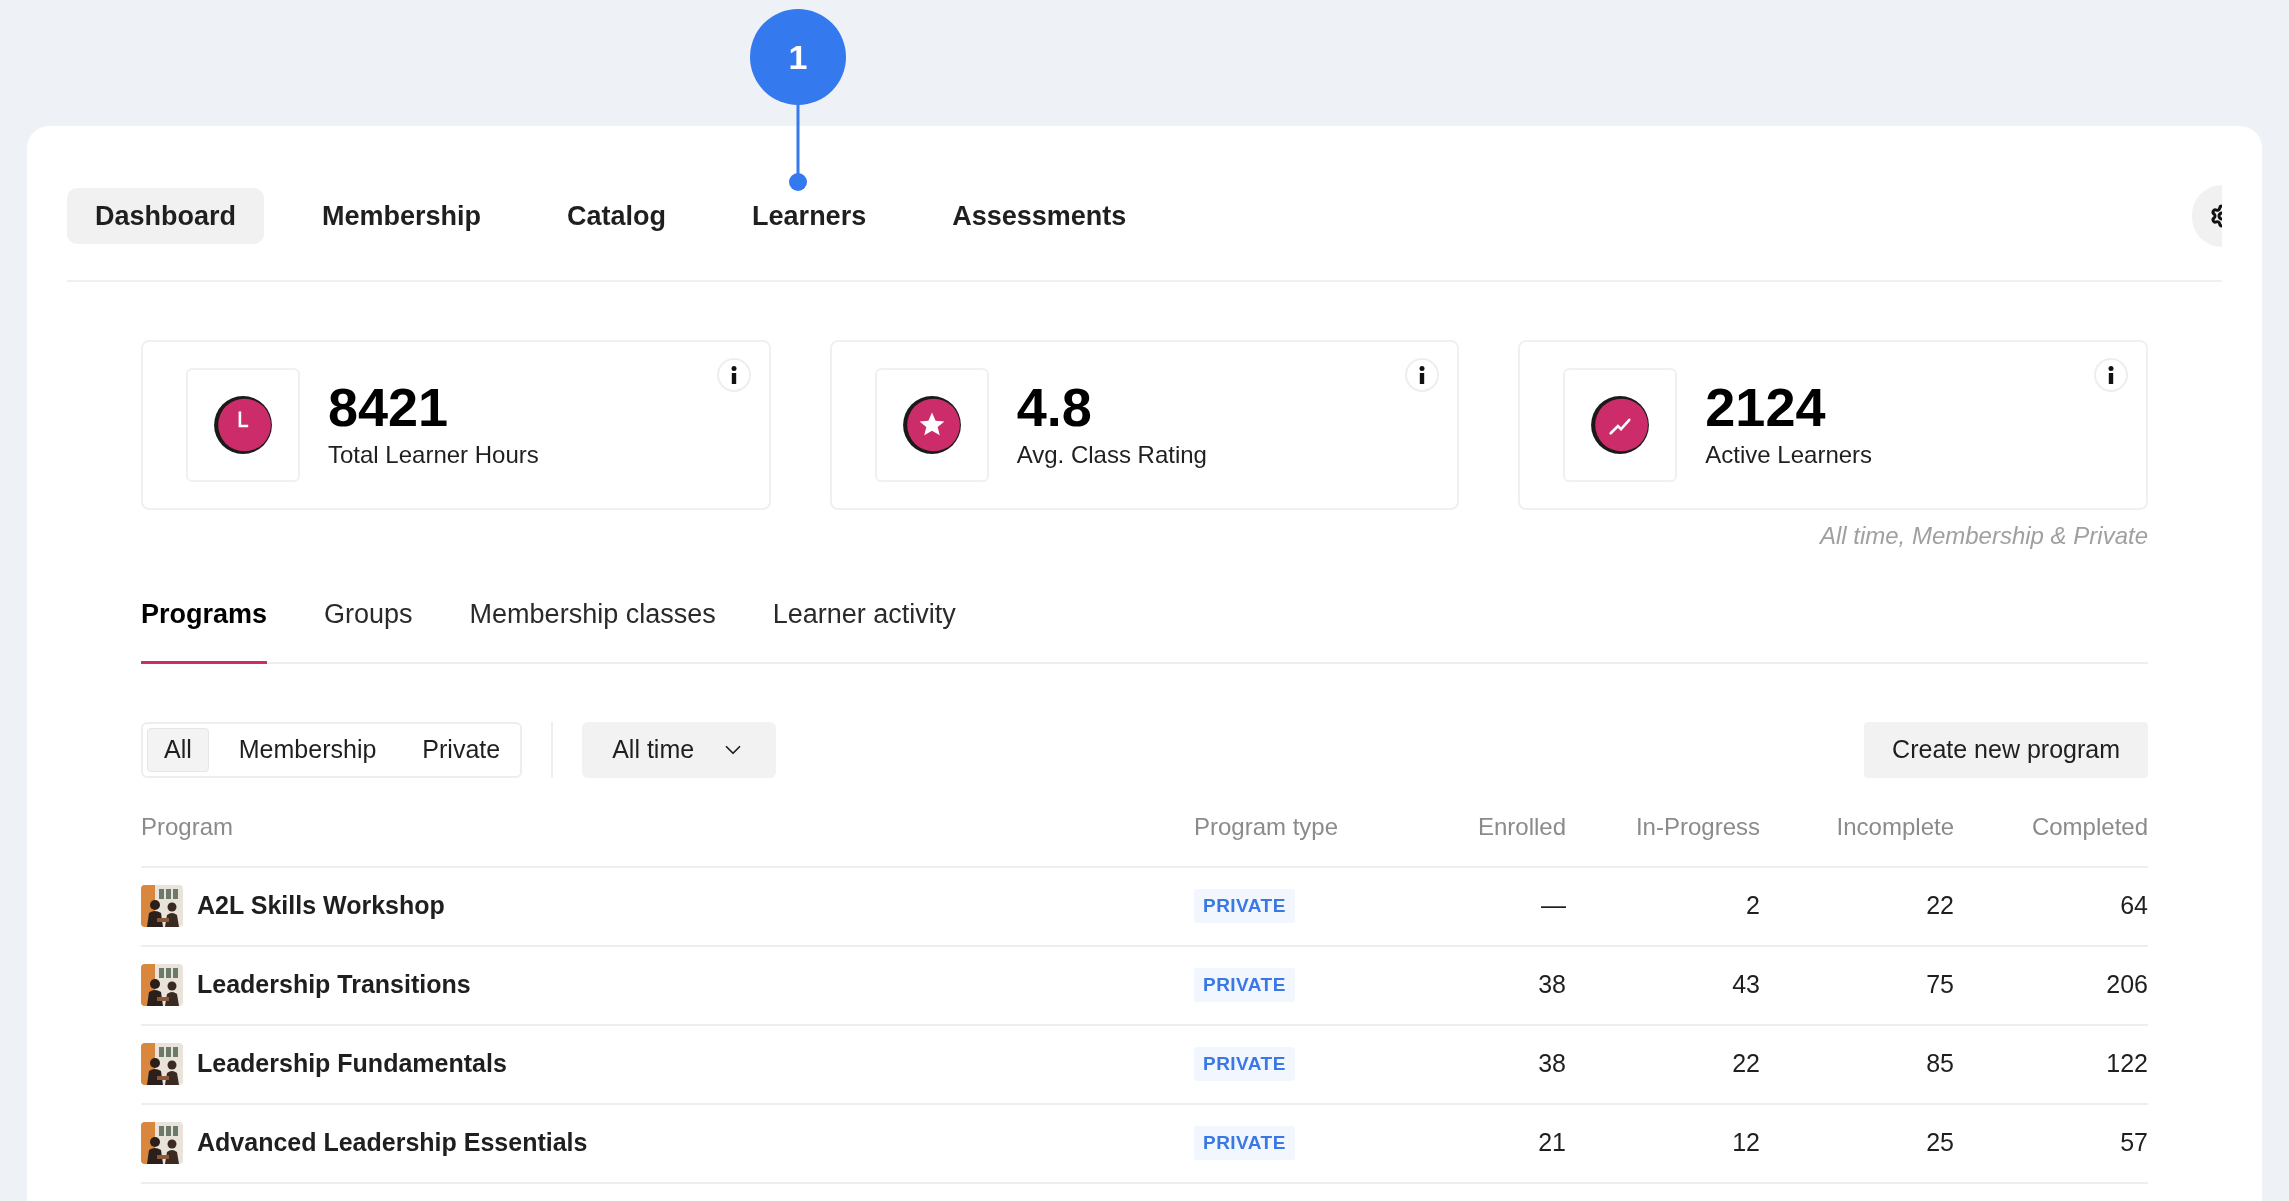 The height and width of the screenshot is (1201, 2289). Describe the element at coordinates (1620, 425) in the screenshot. I see `trend-icon` at that location.